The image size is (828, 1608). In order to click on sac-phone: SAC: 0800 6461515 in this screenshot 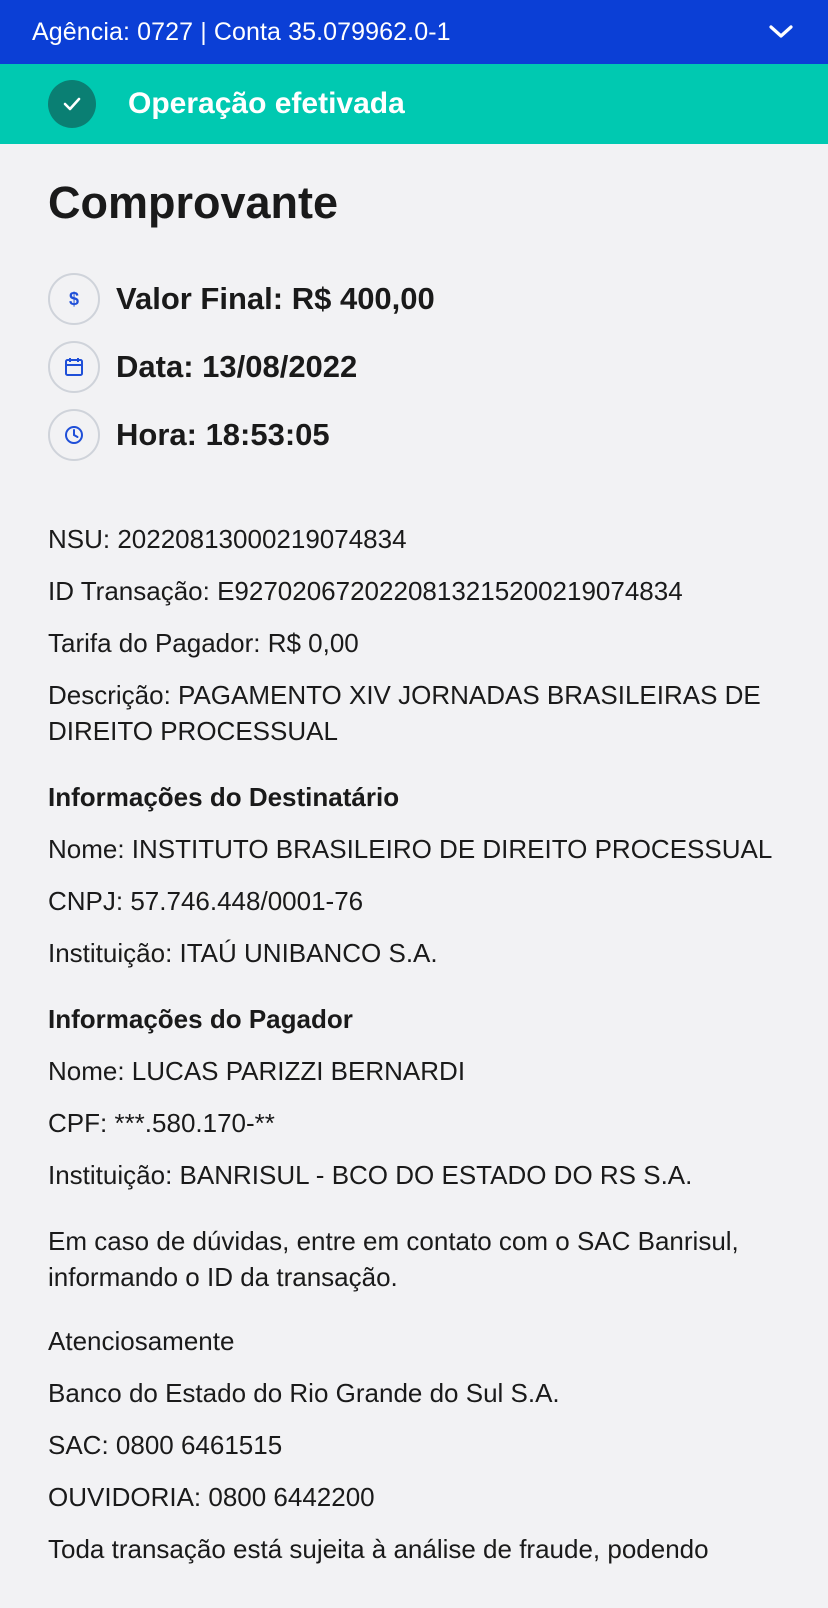, I will do `click(165, 1445)`.